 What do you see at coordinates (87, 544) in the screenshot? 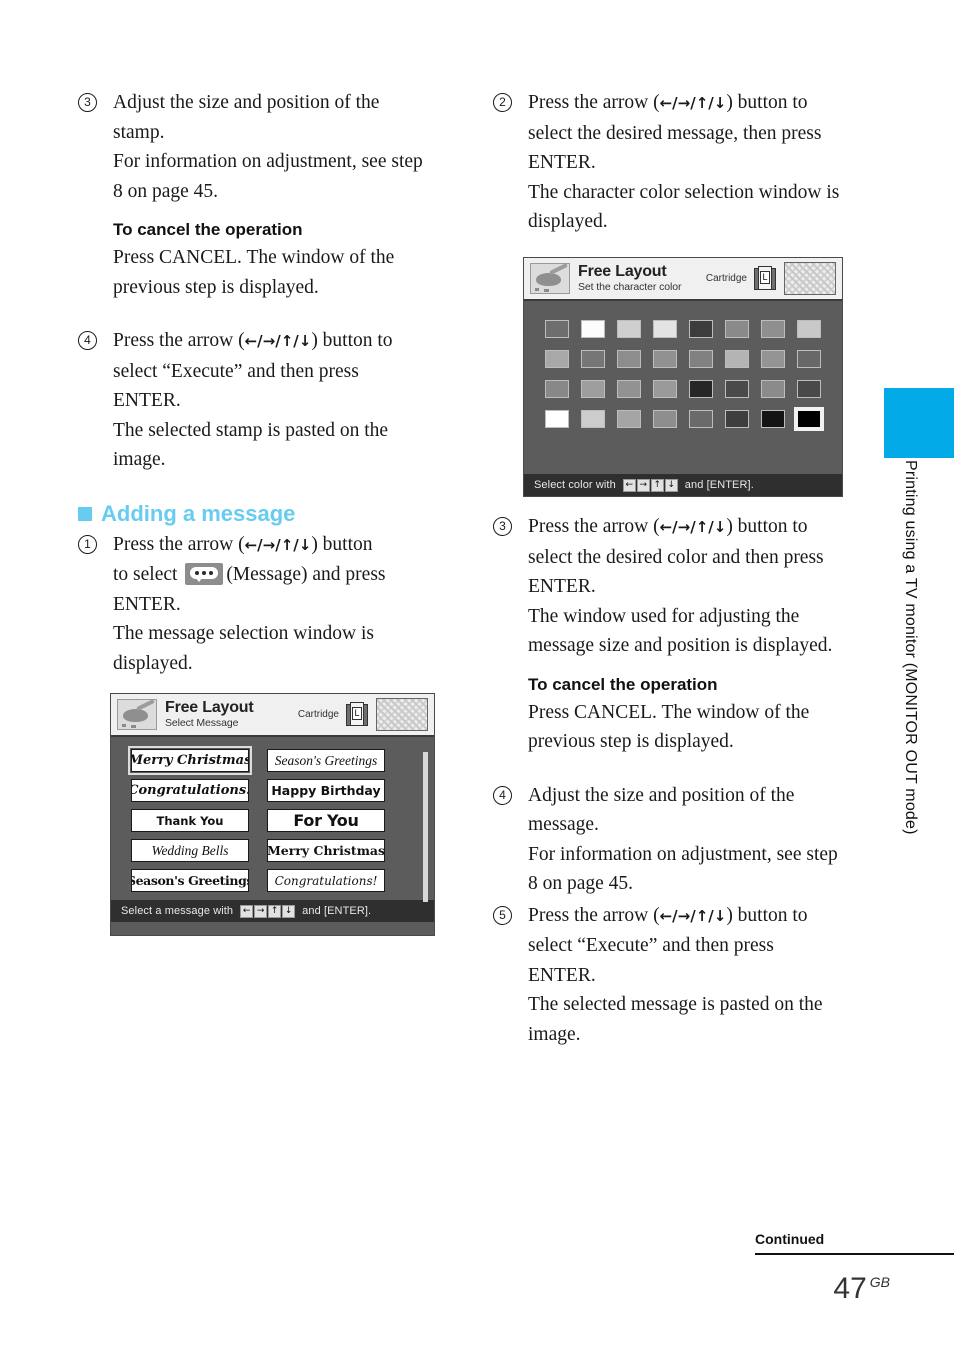
I see `step-number: 1` at bounding box center [87, 544].